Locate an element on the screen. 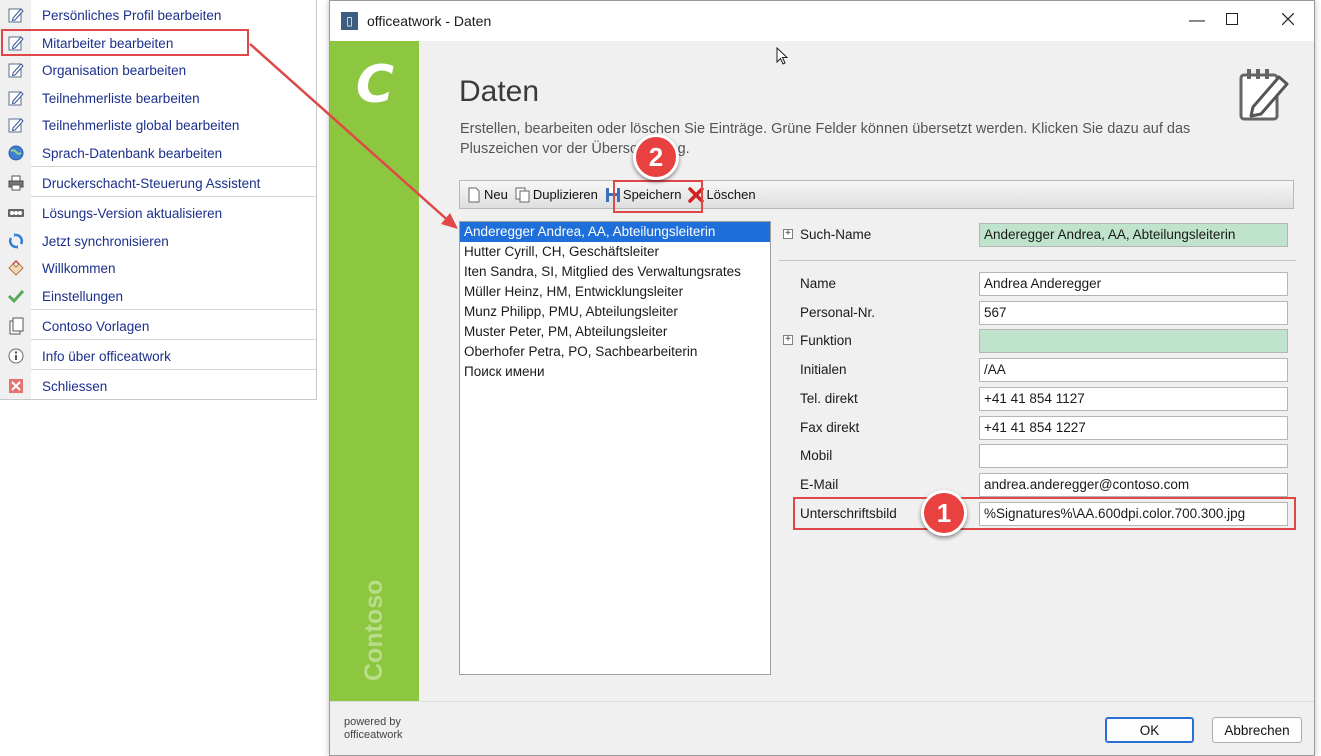 This screenshot has width=1321, height=756. highlight-box-unterschriftsbild is located at coordinates (1044, 513).